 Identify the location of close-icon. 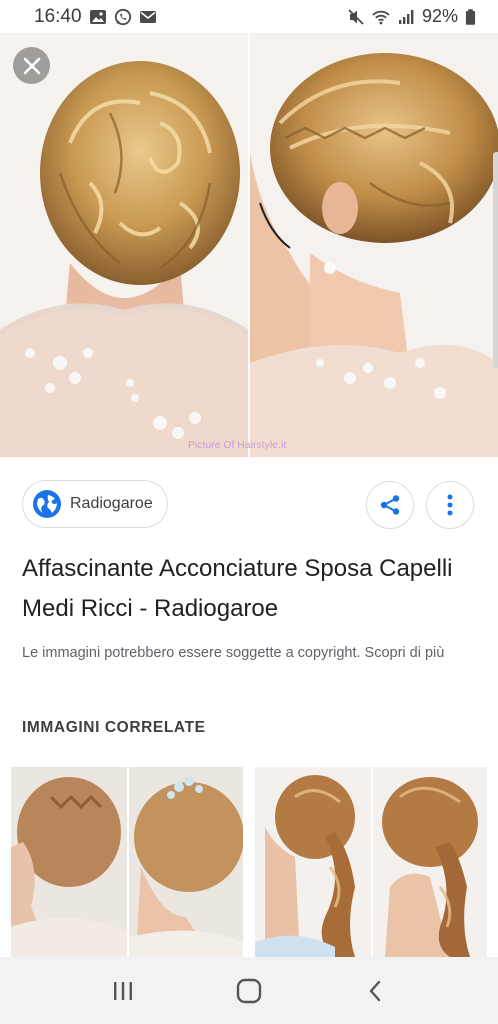
(31, 65).